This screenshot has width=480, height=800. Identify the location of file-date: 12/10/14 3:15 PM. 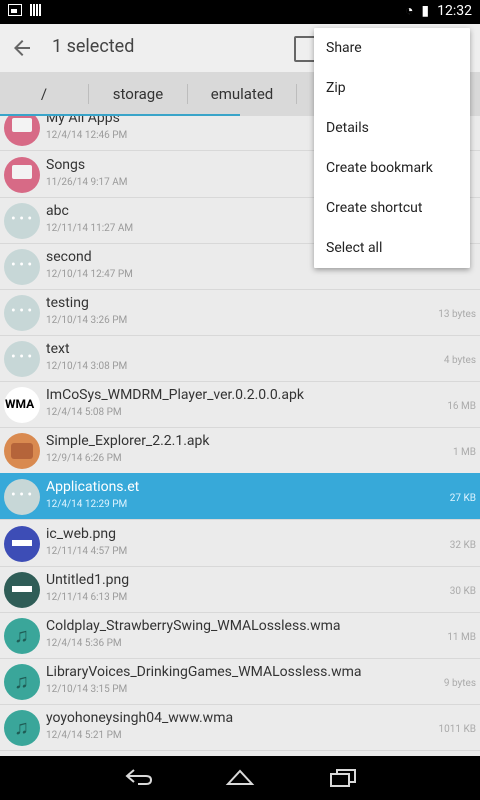
(87, 689).